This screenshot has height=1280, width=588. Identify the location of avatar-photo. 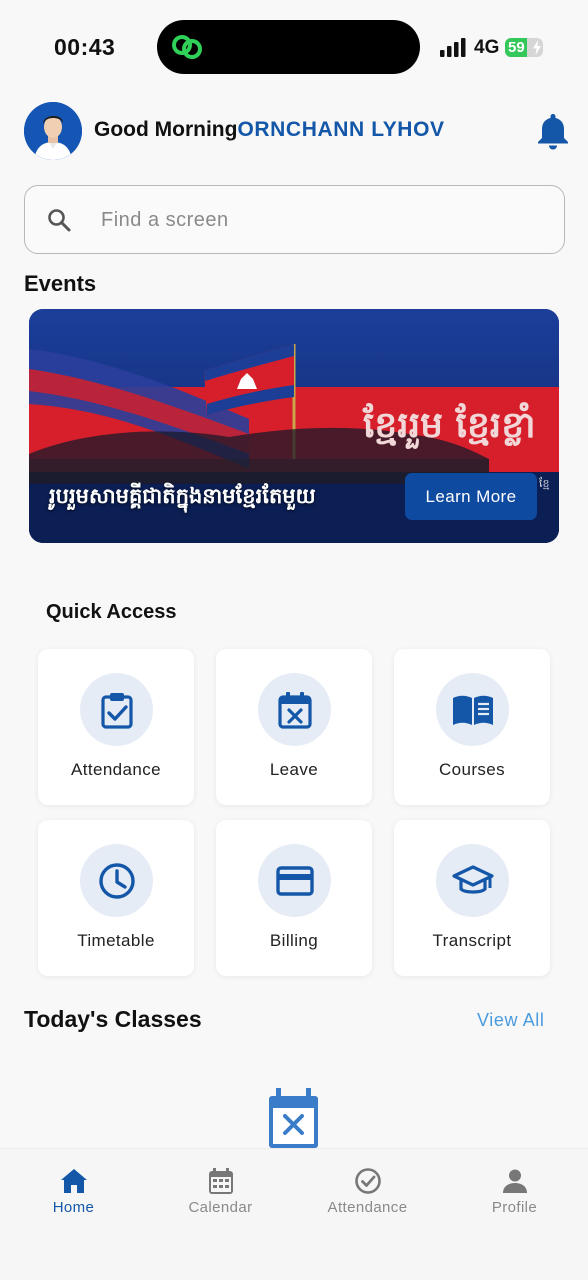
(53, 131).